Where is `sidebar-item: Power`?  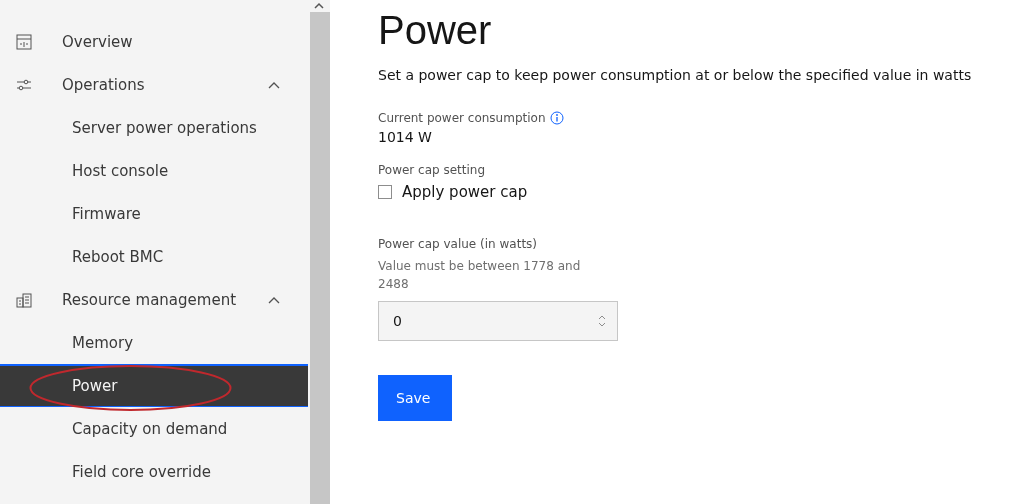
sidebar-item: Power is located at coordinates (154, 385).